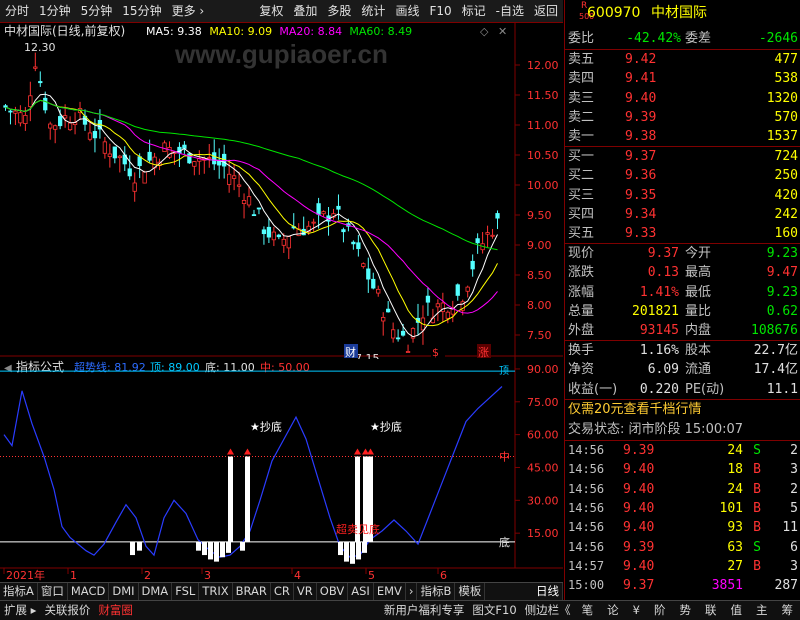  I want to click on indicator-top-label: 顶: 89.00, so click(175, 367).